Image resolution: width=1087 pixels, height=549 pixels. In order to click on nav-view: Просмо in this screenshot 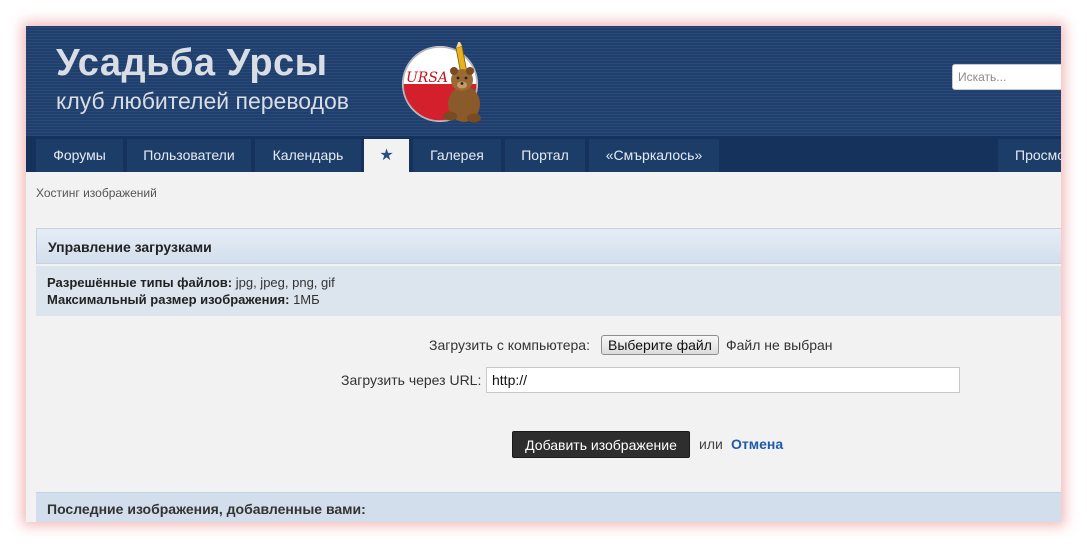, I will do `click(1029, 155)`.